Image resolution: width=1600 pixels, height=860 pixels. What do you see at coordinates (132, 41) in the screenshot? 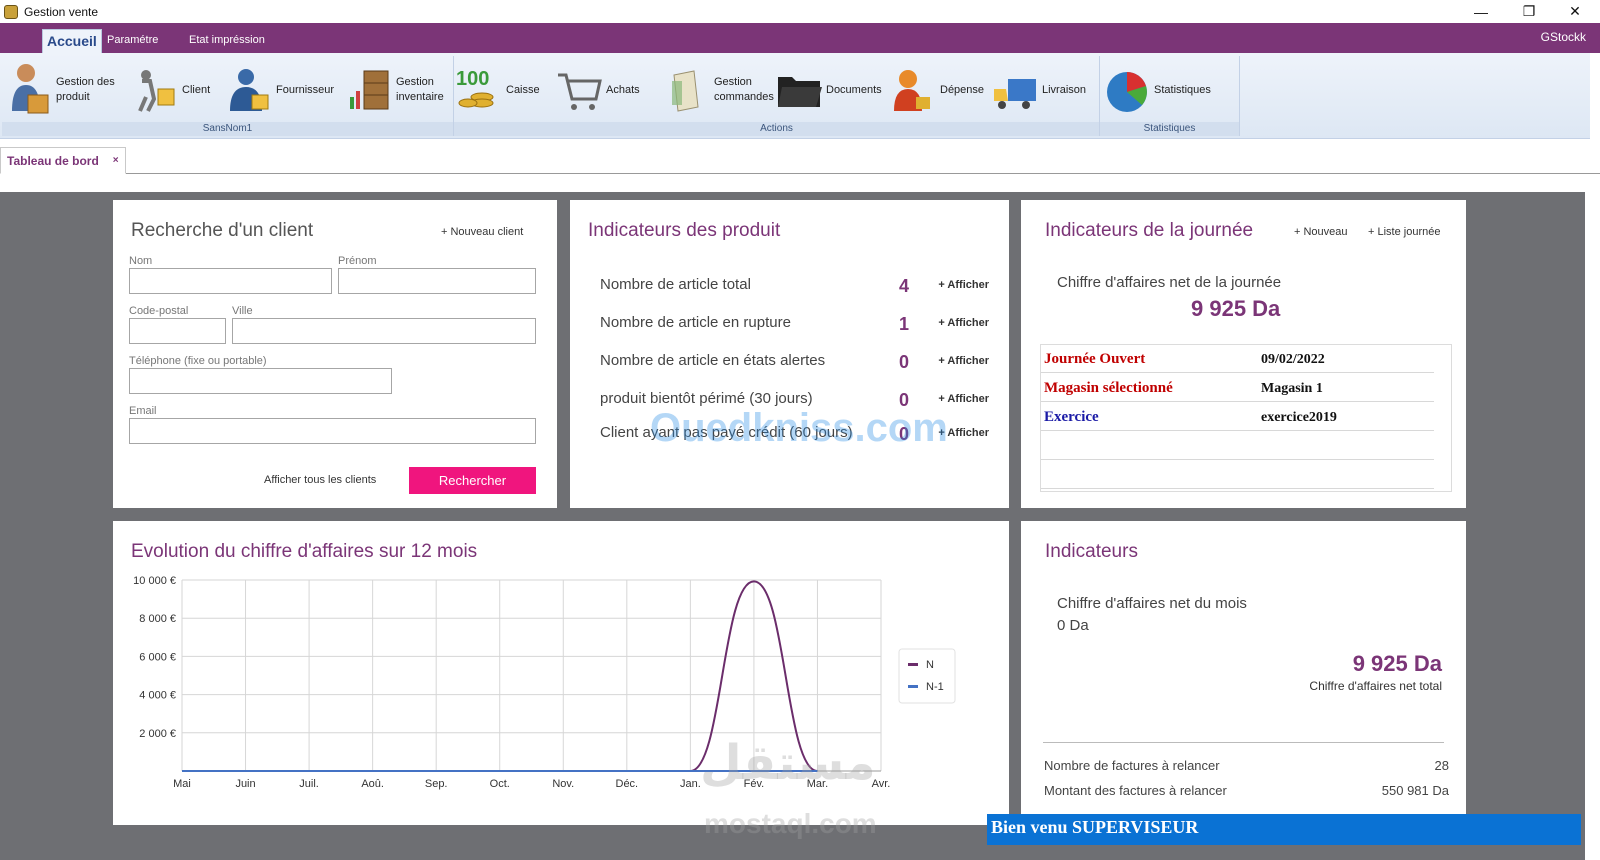
I see `tab-parametre: Paramétre` at bounding box center [132, 41].